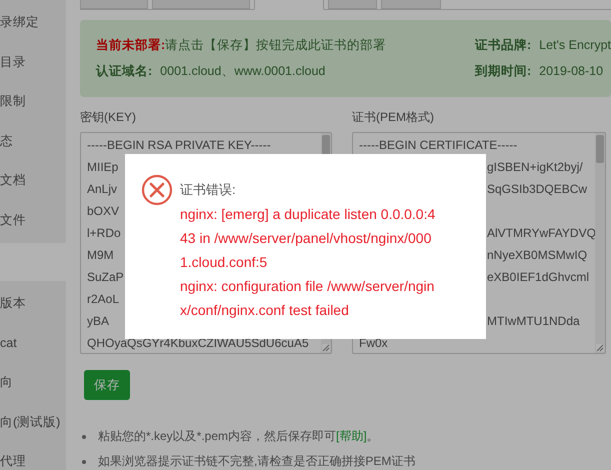 Image resolution: width=611 pixels, height=470 pixels. Describe the element at coordinates (503, 71) in the screenshot. I see `expiry-label: 到期时间:` at that location.